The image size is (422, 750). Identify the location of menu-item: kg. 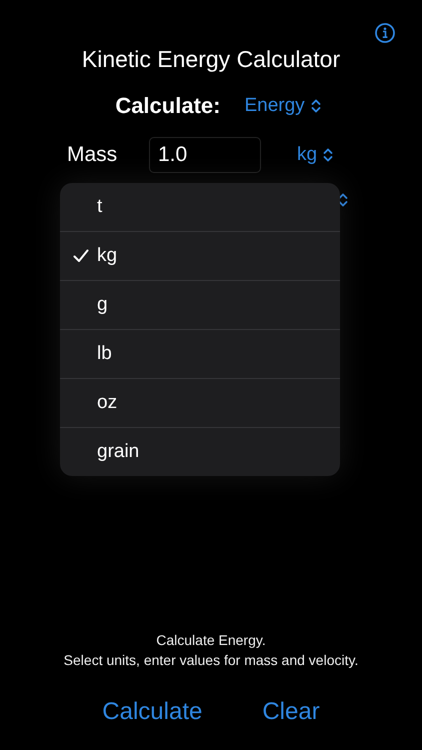
(200, 255).